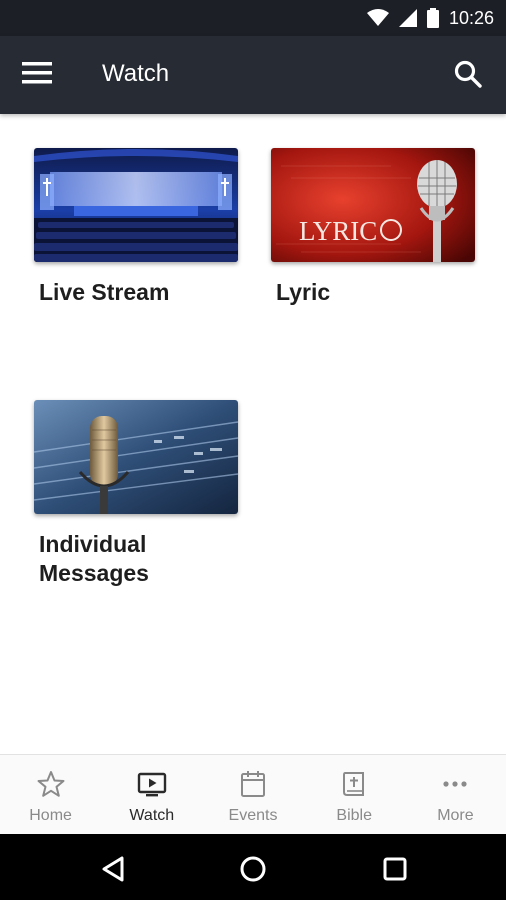 The width and height of the screenshot is (506, 900). Describe the element at coordinates (253, 75) in the screenshot. I see `app-bar: Watch` at that location.